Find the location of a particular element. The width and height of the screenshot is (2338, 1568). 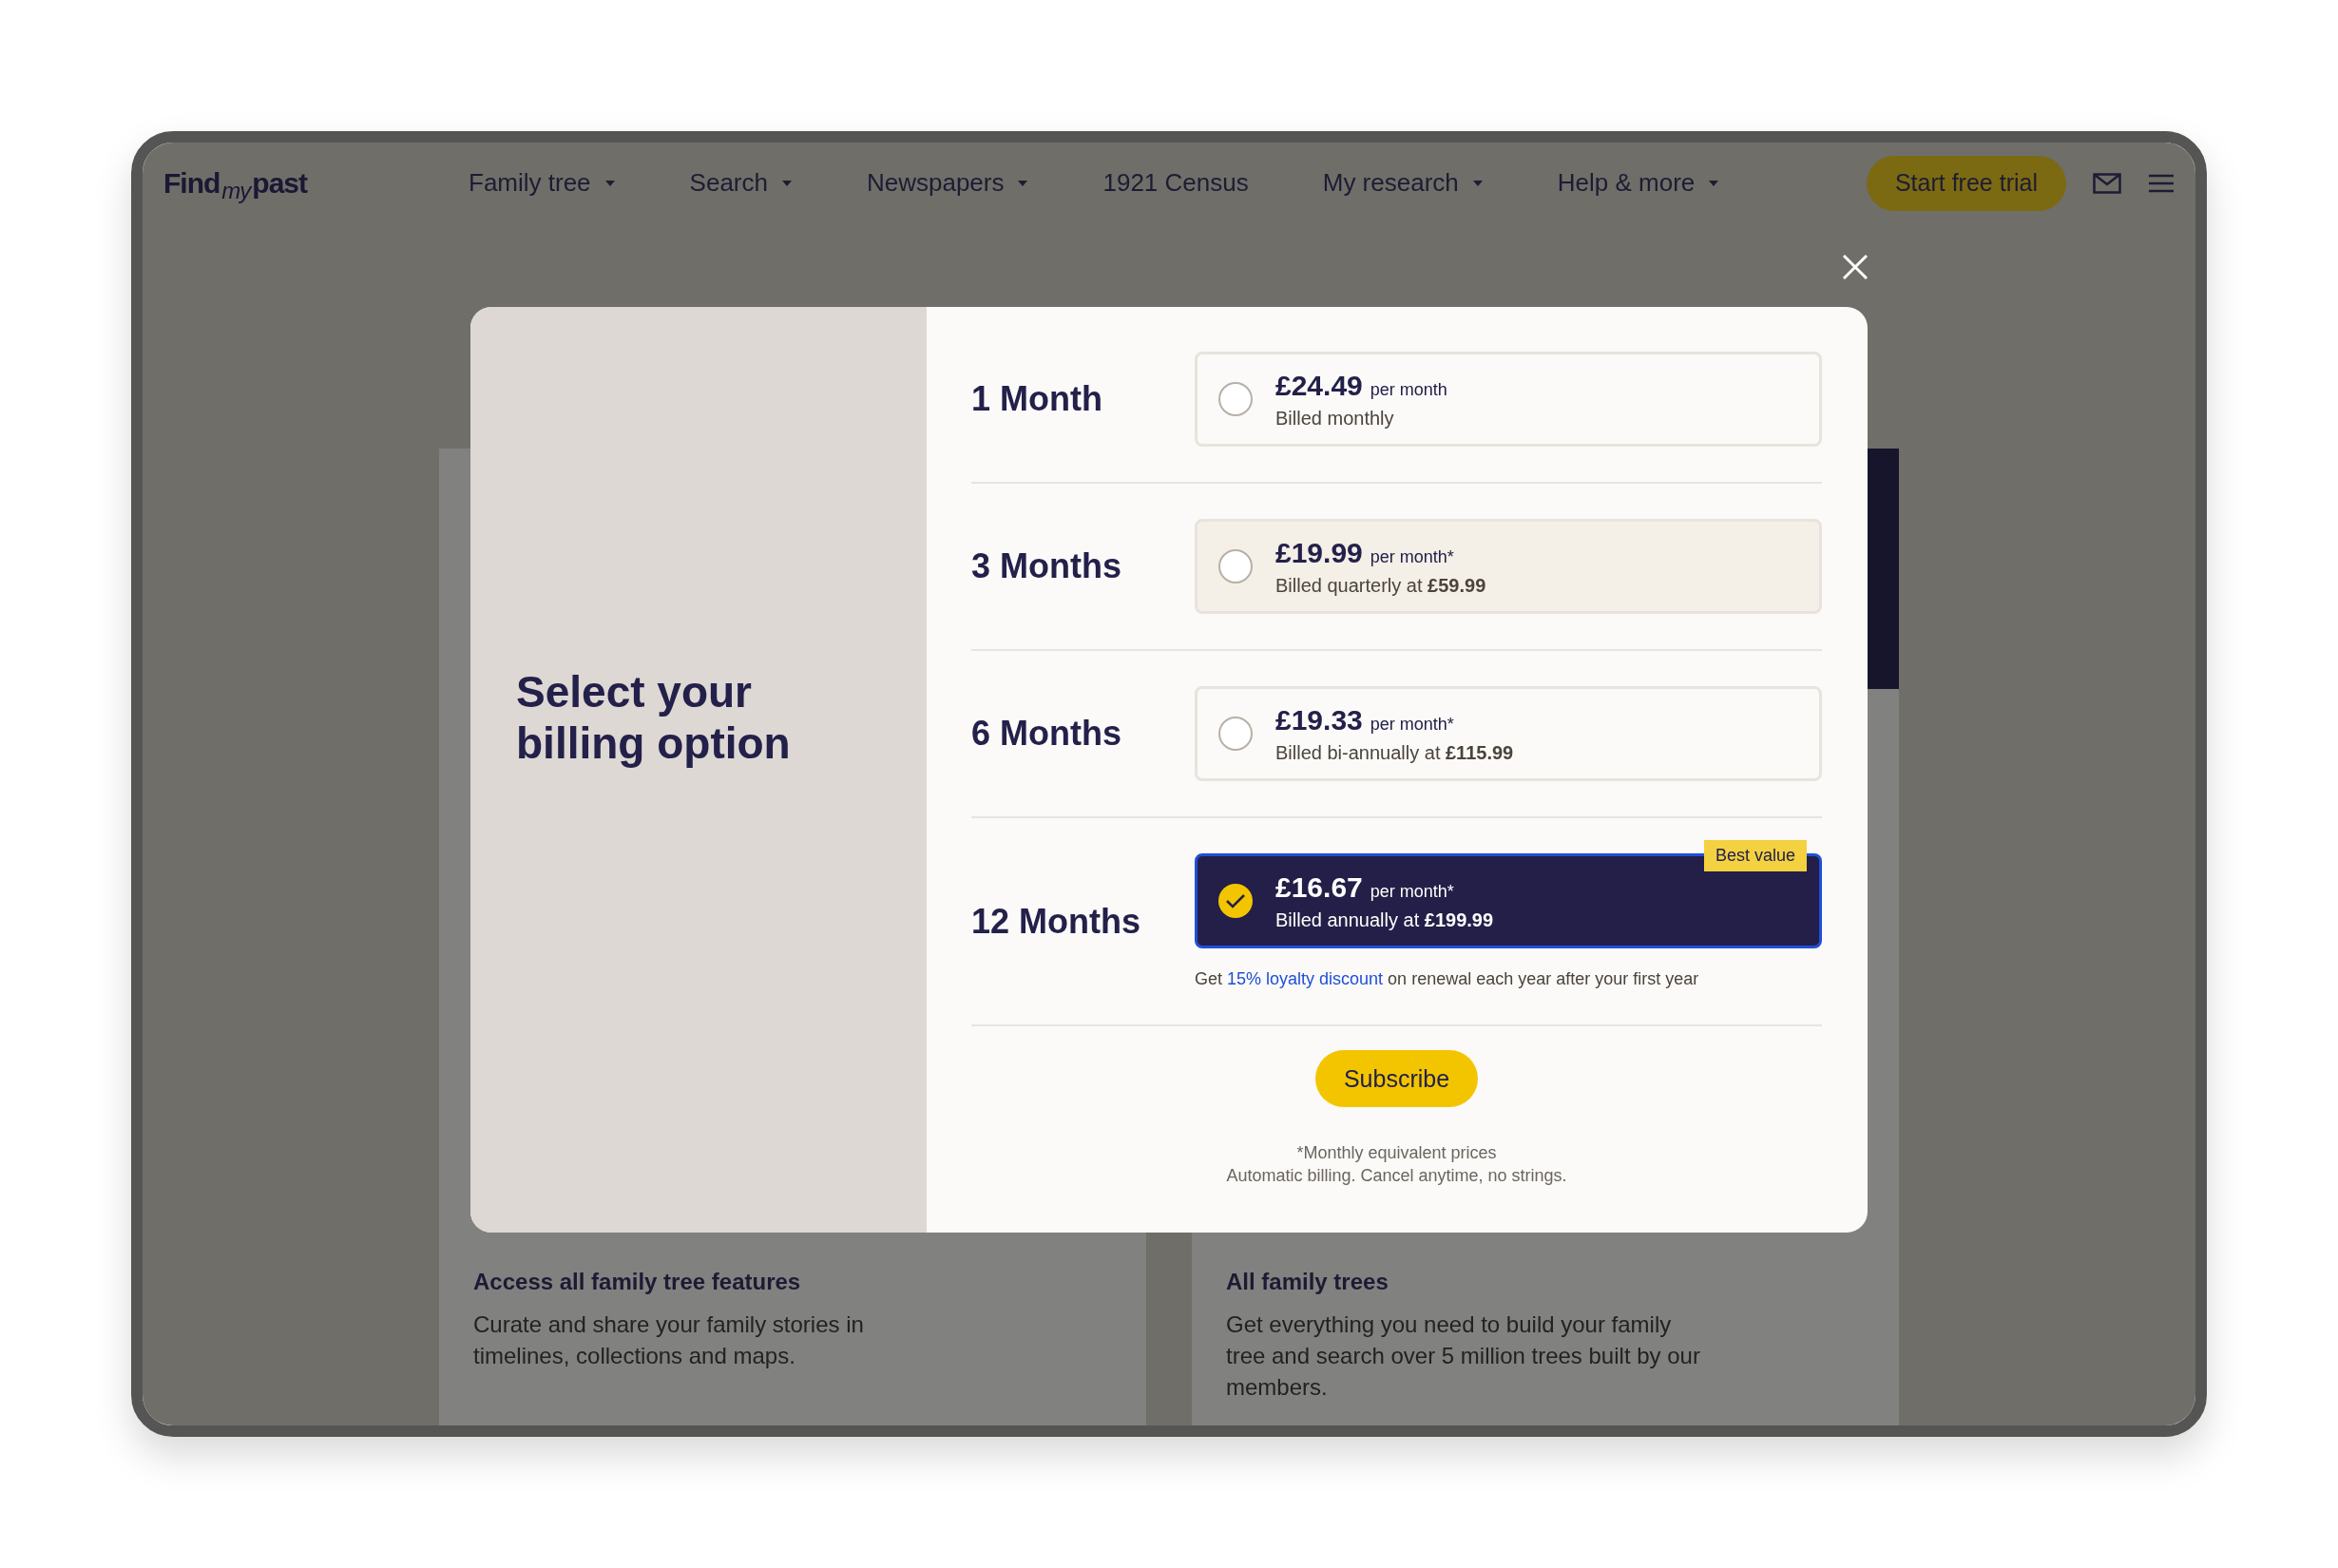

close-icon is located at coordinates (1855, 267).